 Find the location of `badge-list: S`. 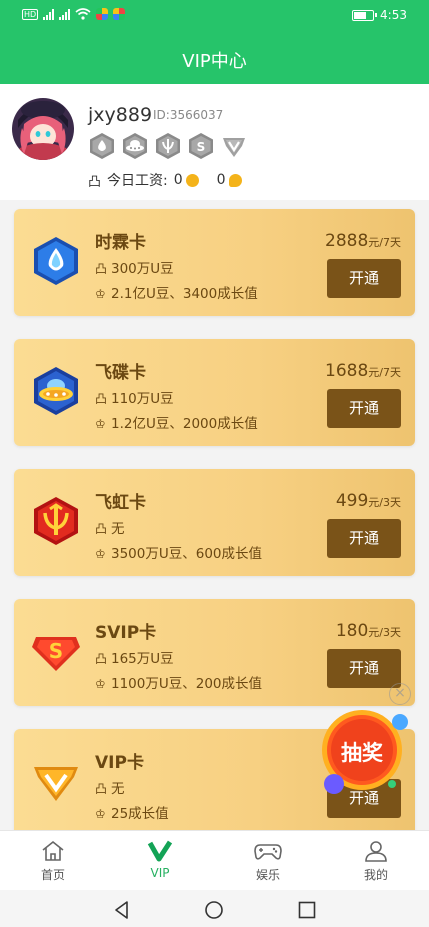

badge-list: S is located at coordinates (168, 146).